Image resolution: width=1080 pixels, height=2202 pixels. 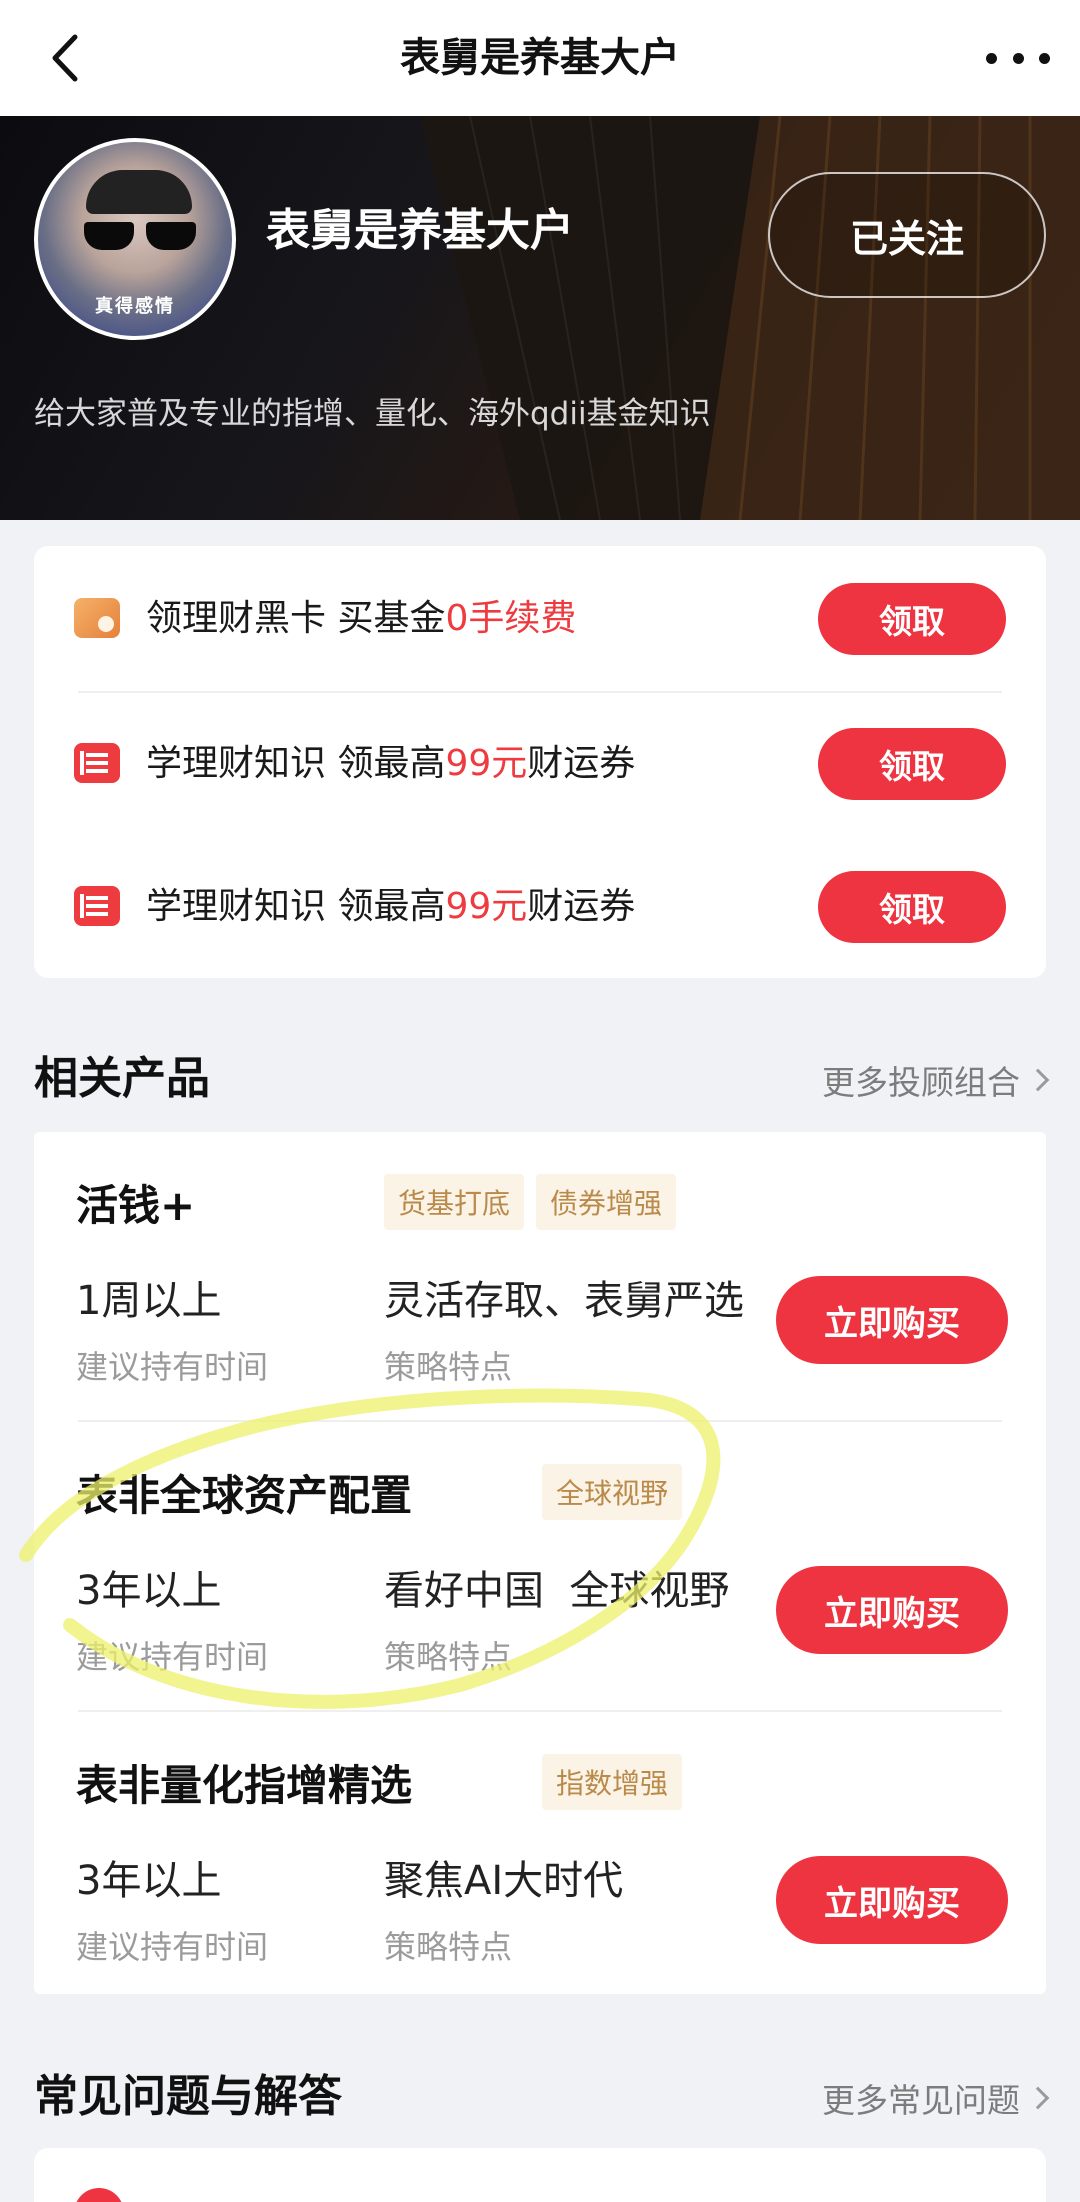 I want to click on section-title-faq: 常见问题与解答, so click(x=188, y=2096).